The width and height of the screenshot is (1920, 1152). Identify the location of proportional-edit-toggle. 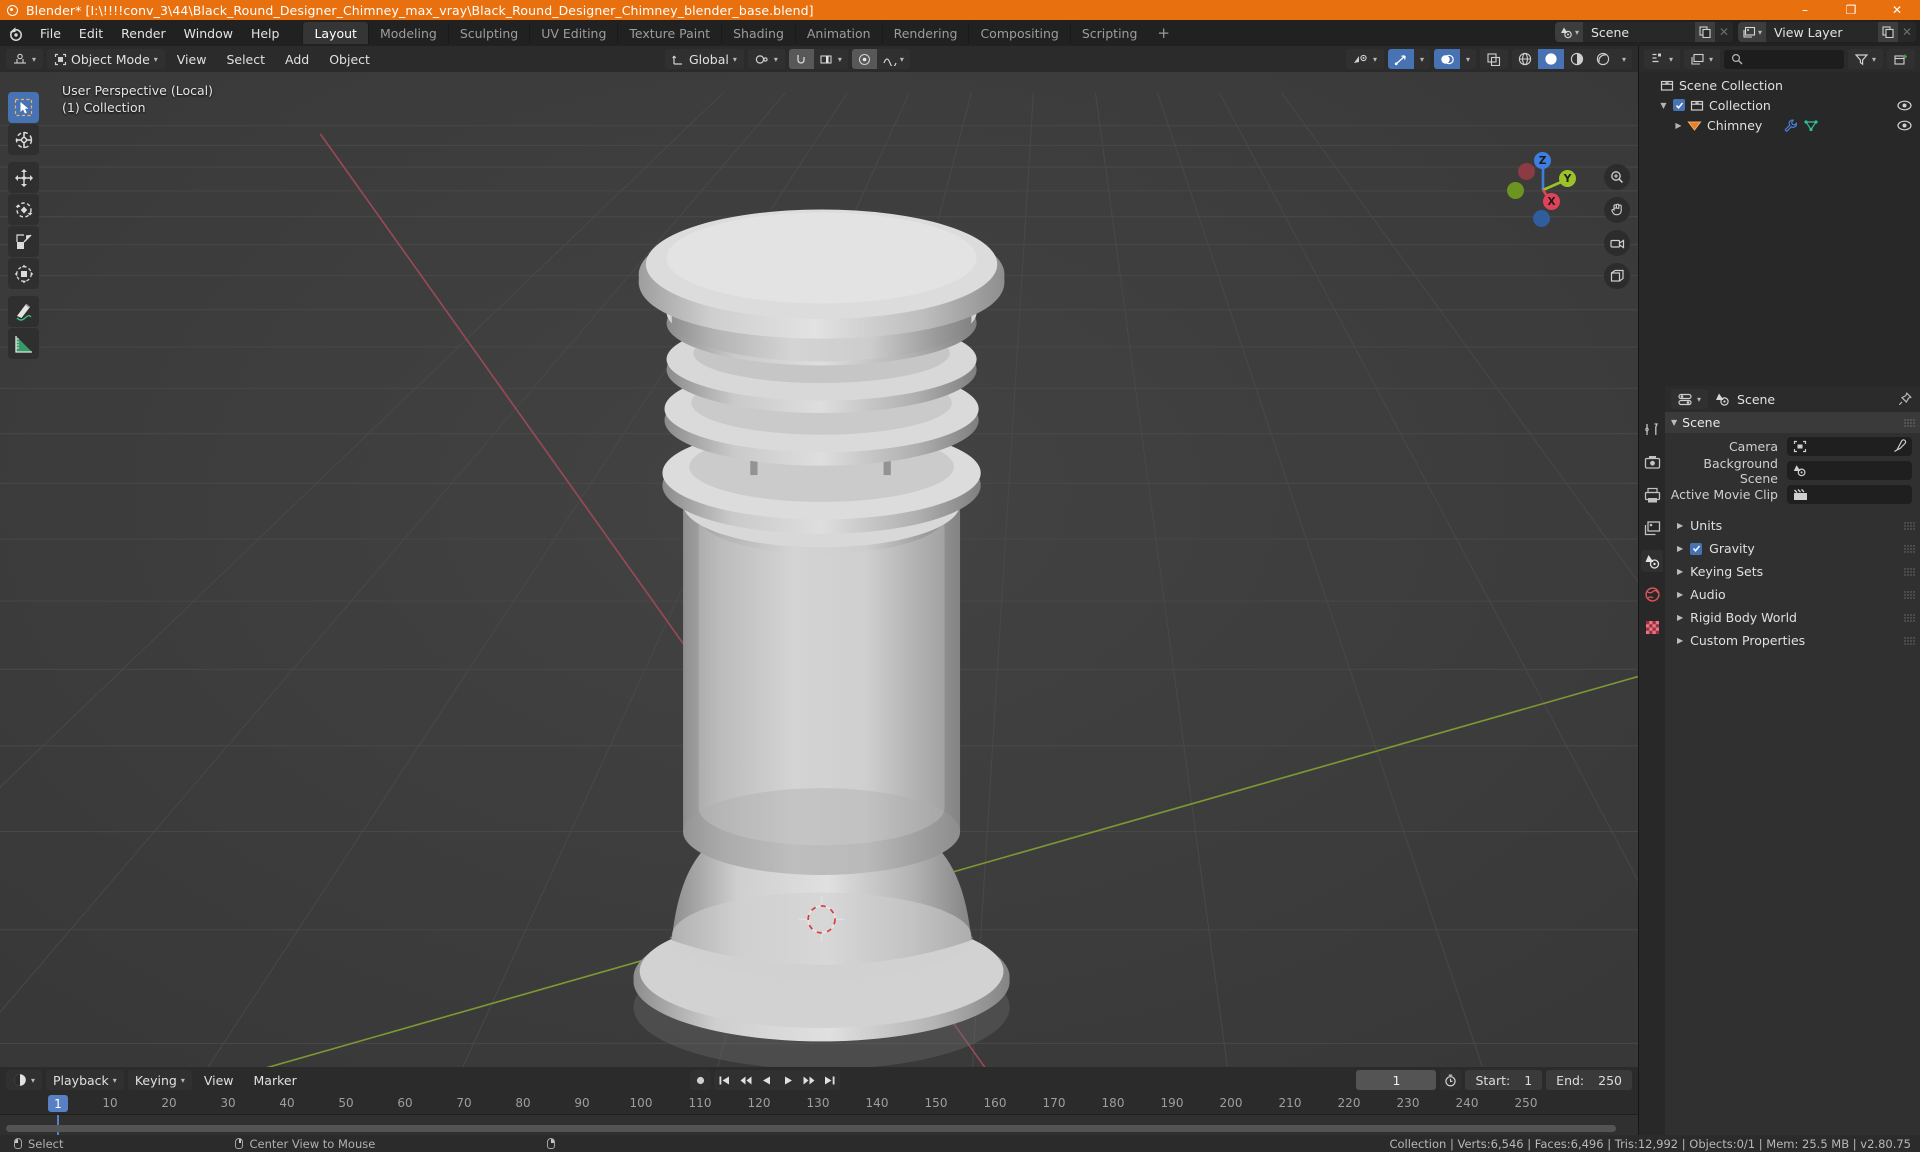
(864, 59).